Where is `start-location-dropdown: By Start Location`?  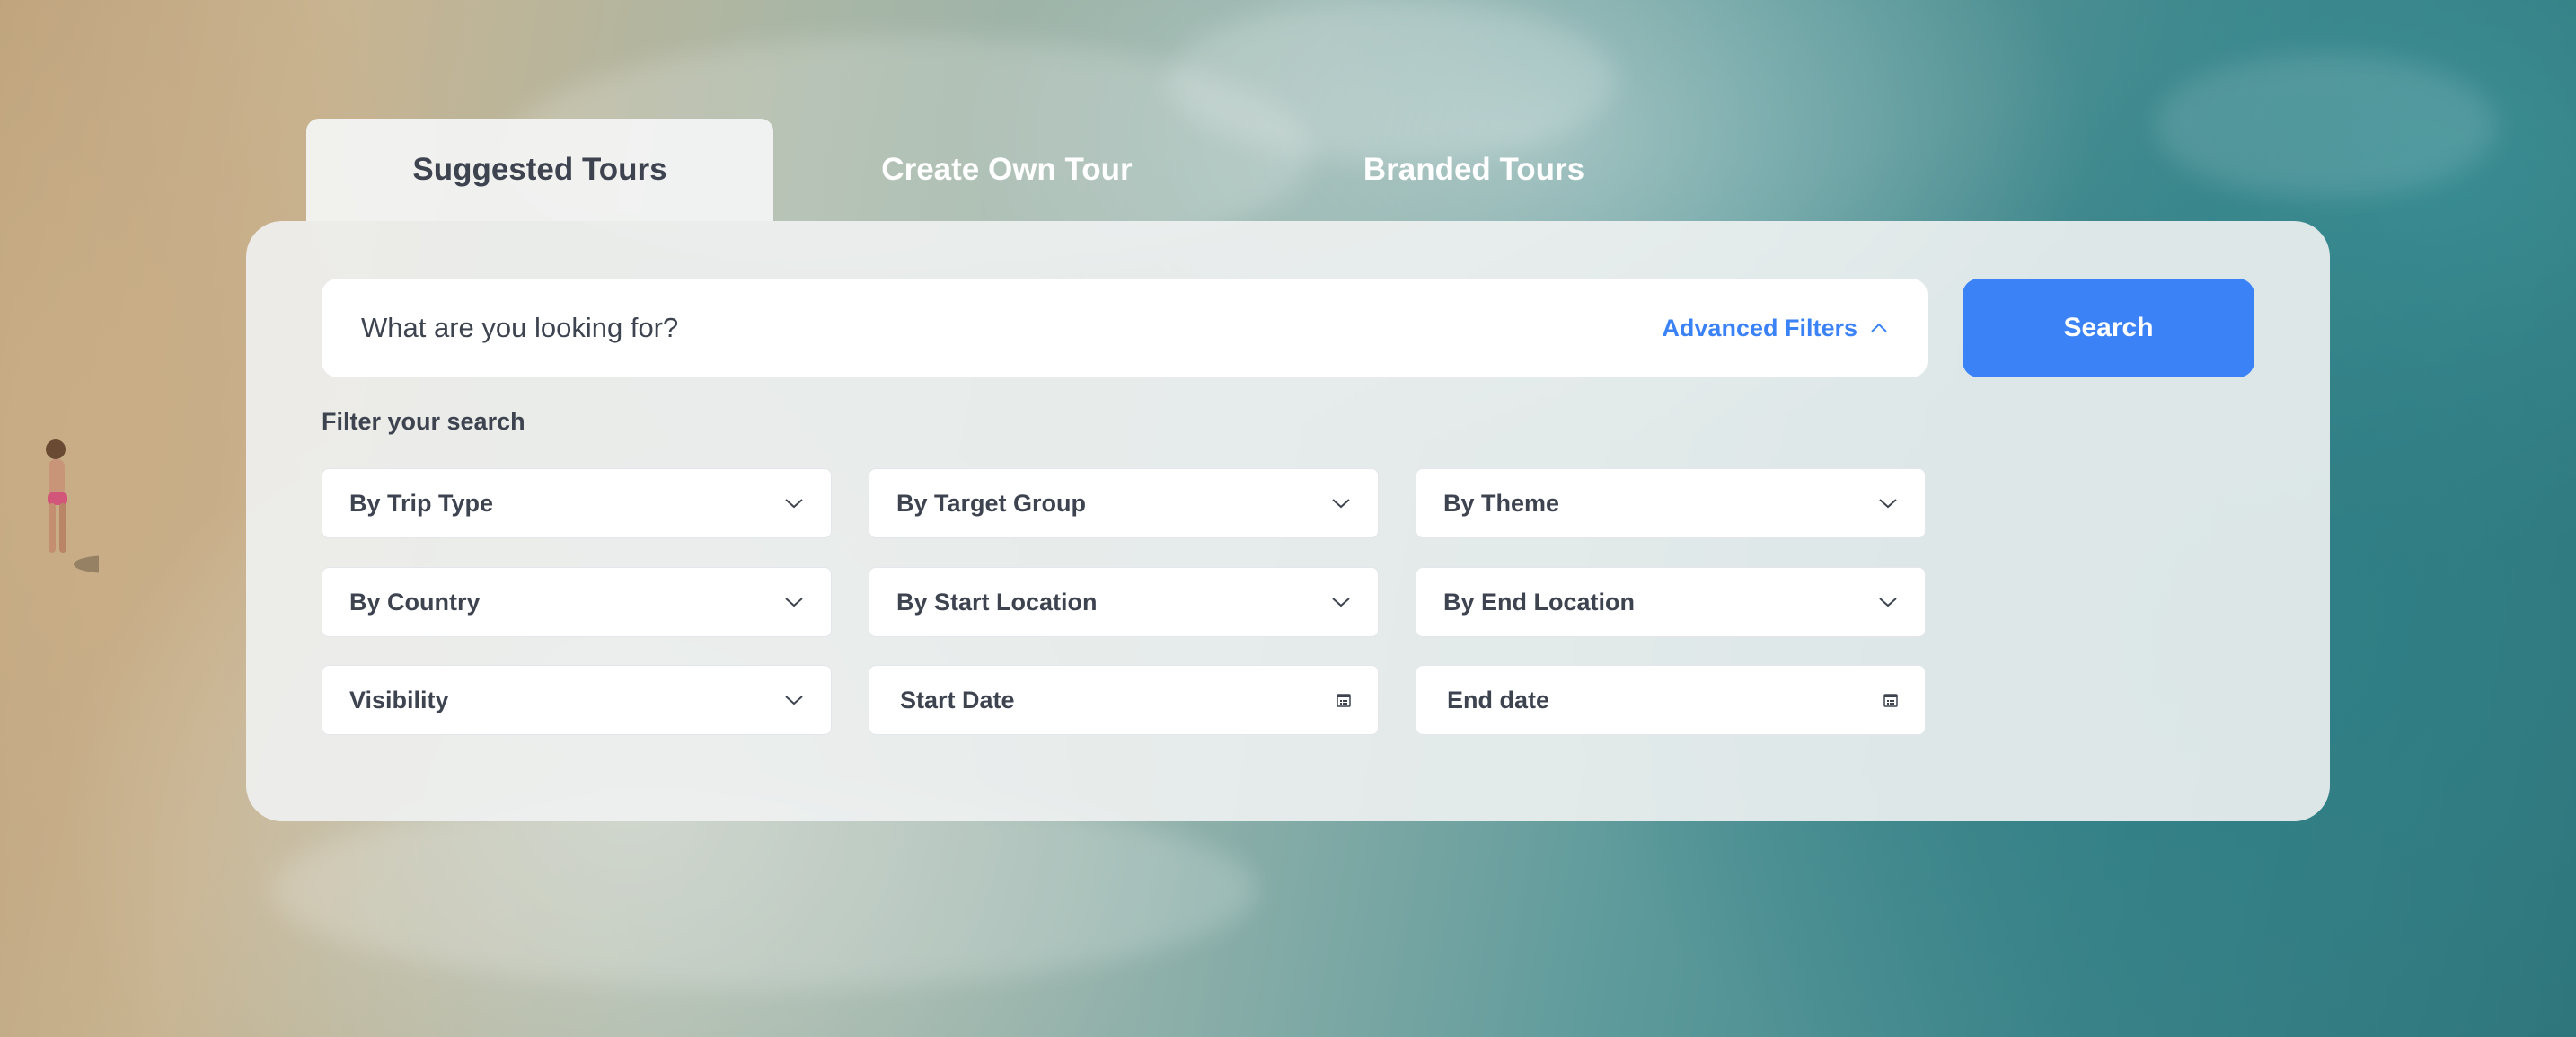 start-location-dropdown: By Start Location is located at coordinates (1124, 602).